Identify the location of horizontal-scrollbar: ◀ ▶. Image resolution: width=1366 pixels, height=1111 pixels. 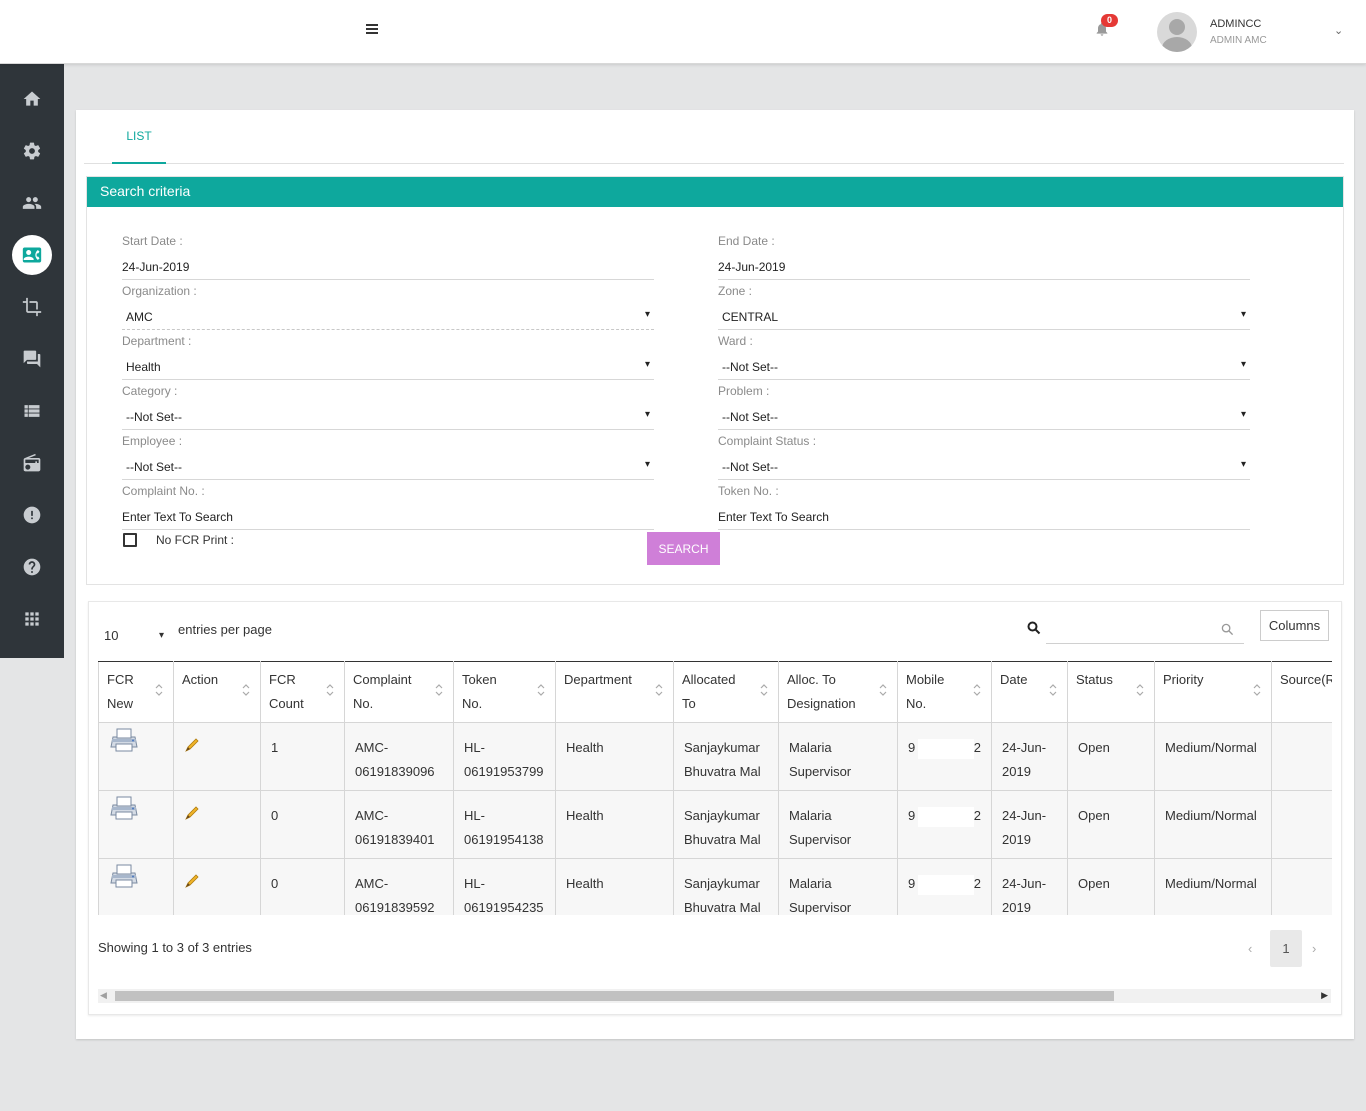
(714, 996).